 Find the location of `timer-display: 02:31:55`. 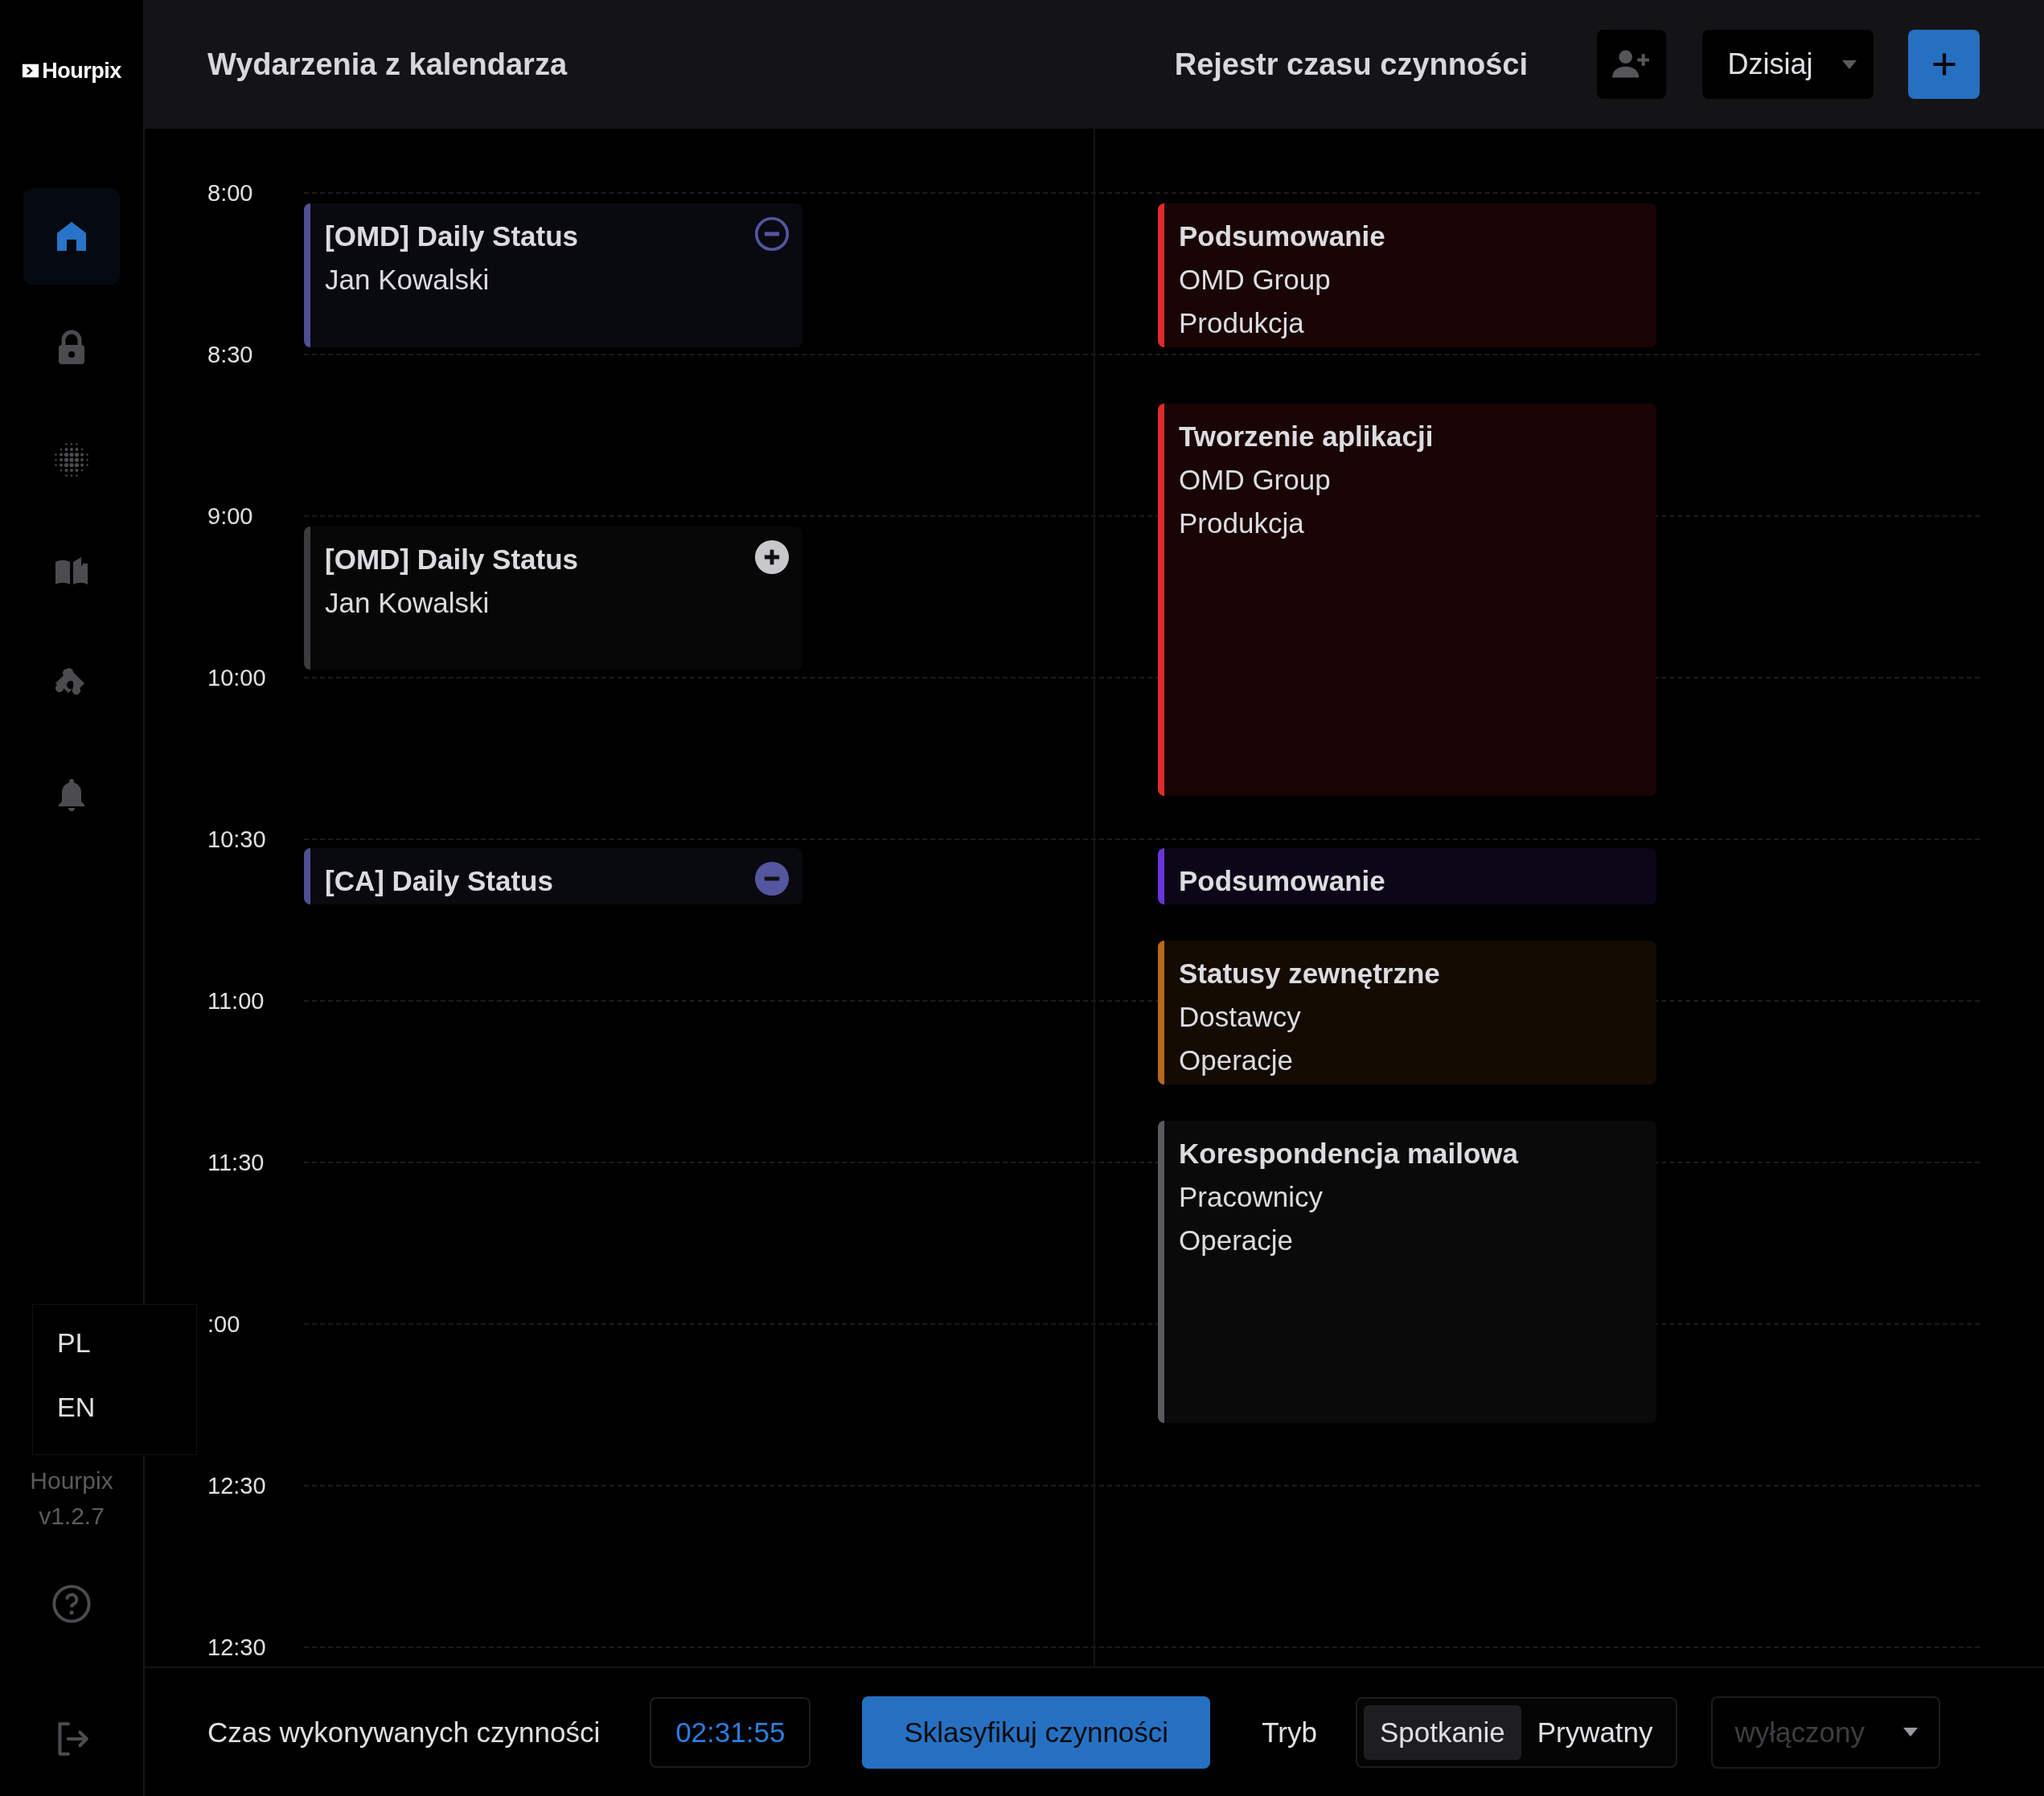

timer-display: 02:31:55 is located at coordinates (730, 1732).